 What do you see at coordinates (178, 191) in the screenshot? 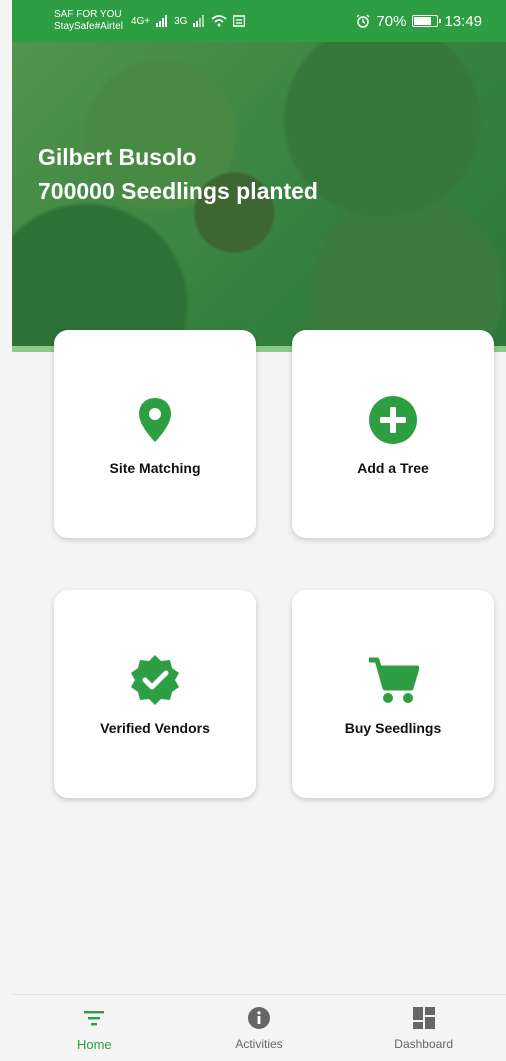
I see `seedlings-planted: 700000 Seedlings planted` at bounding box center [178, 191].